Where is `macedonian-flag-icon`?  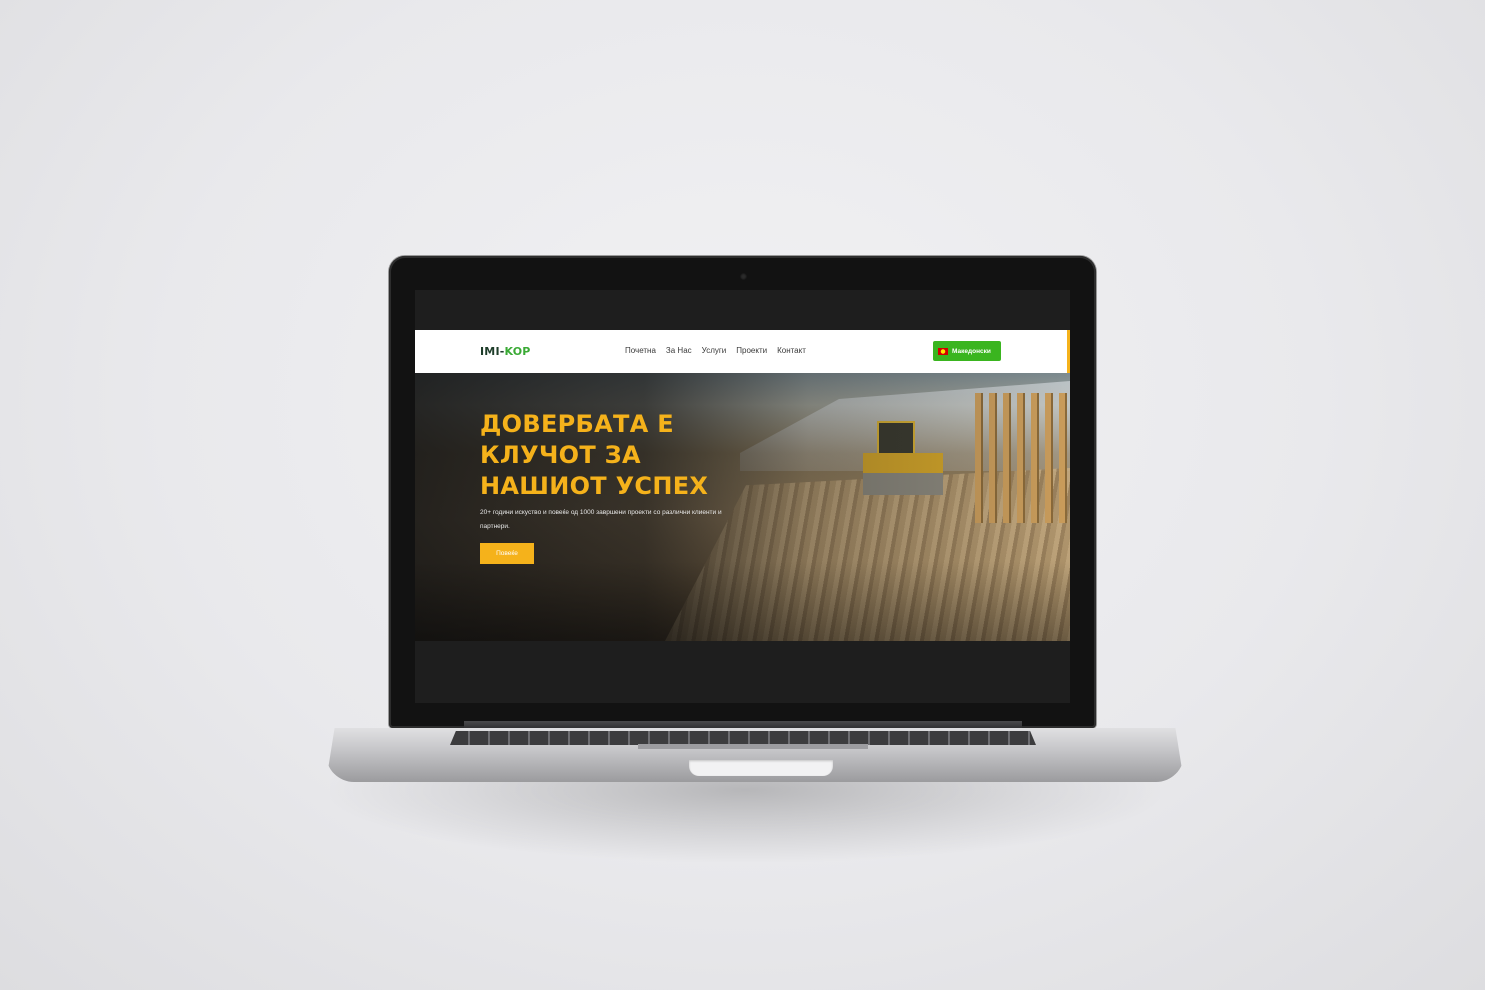 macedonian-flag-icon is located at coordinates (943, 351).